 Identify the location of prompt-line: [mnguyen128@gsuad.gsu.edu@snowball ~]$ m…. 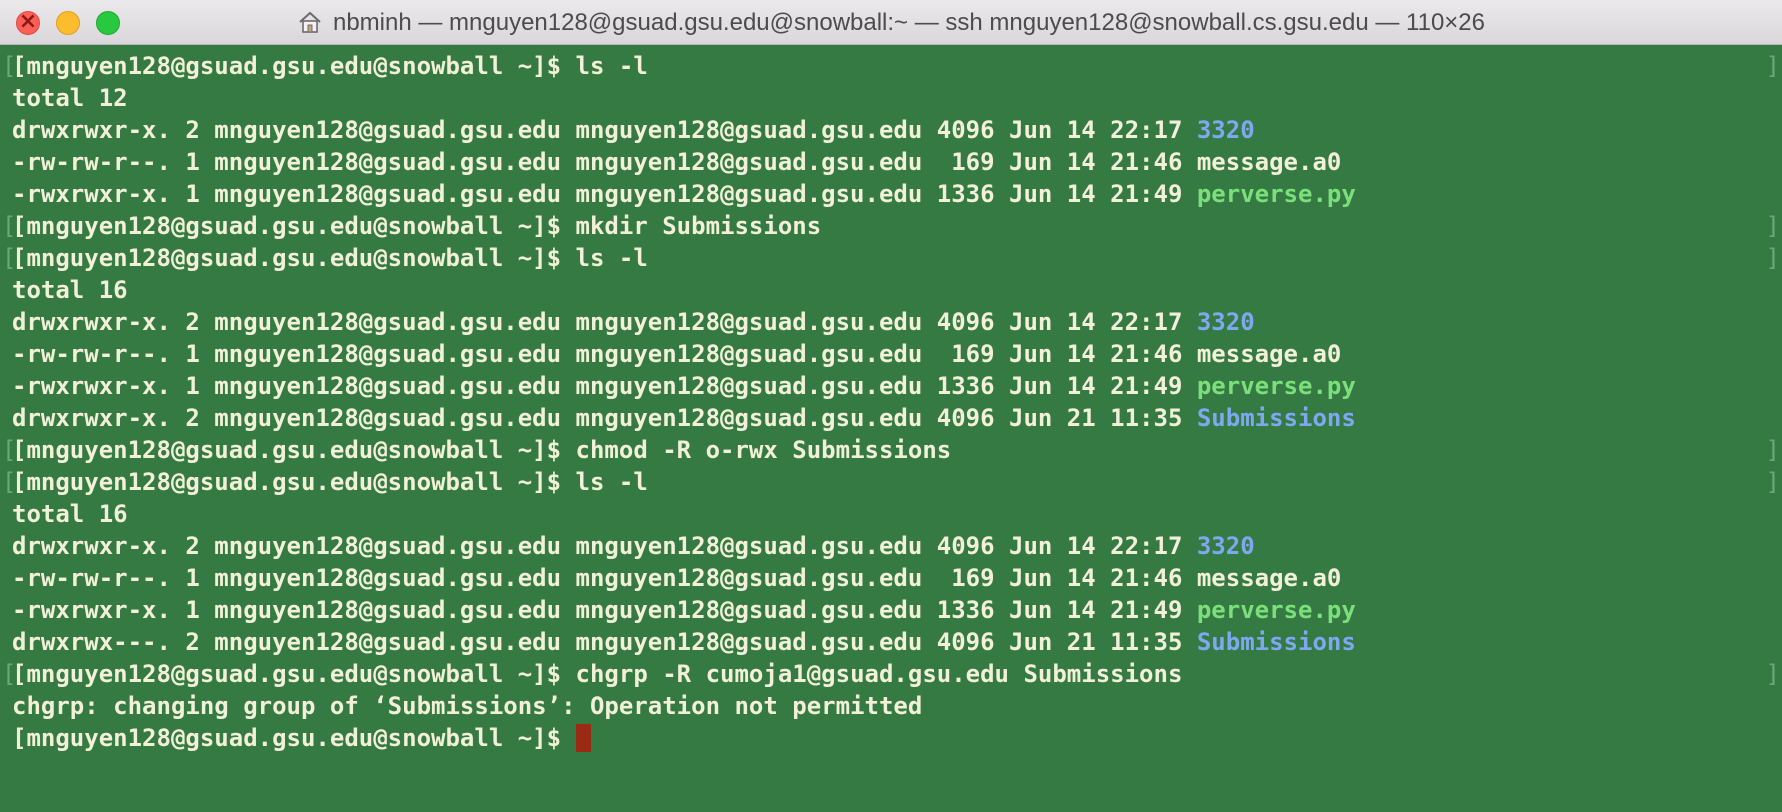
(416, 226).